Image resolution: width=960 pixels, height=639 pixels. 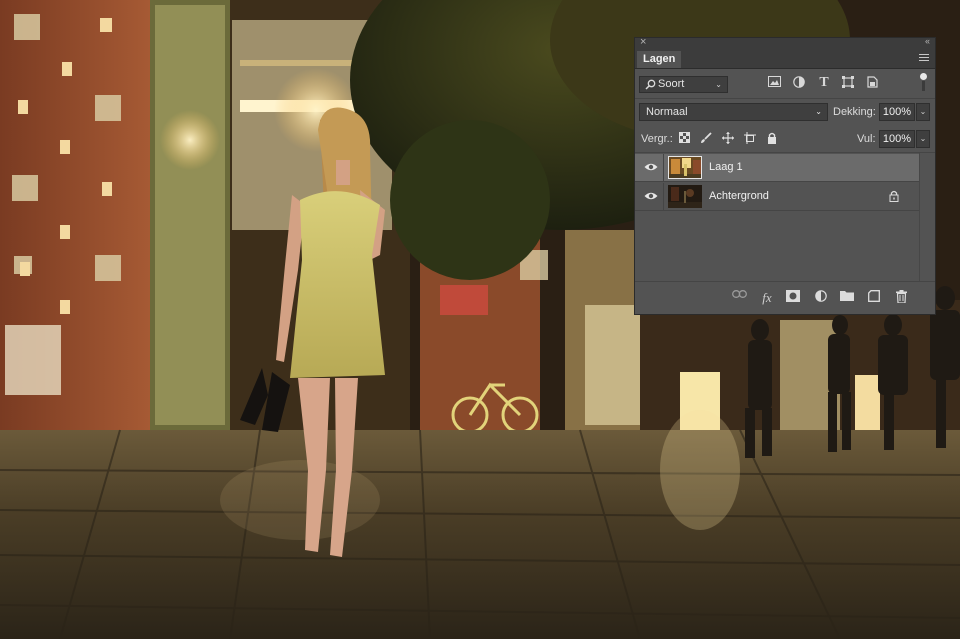 I want to click on link-layers-icon, so click(x=739, y=298).